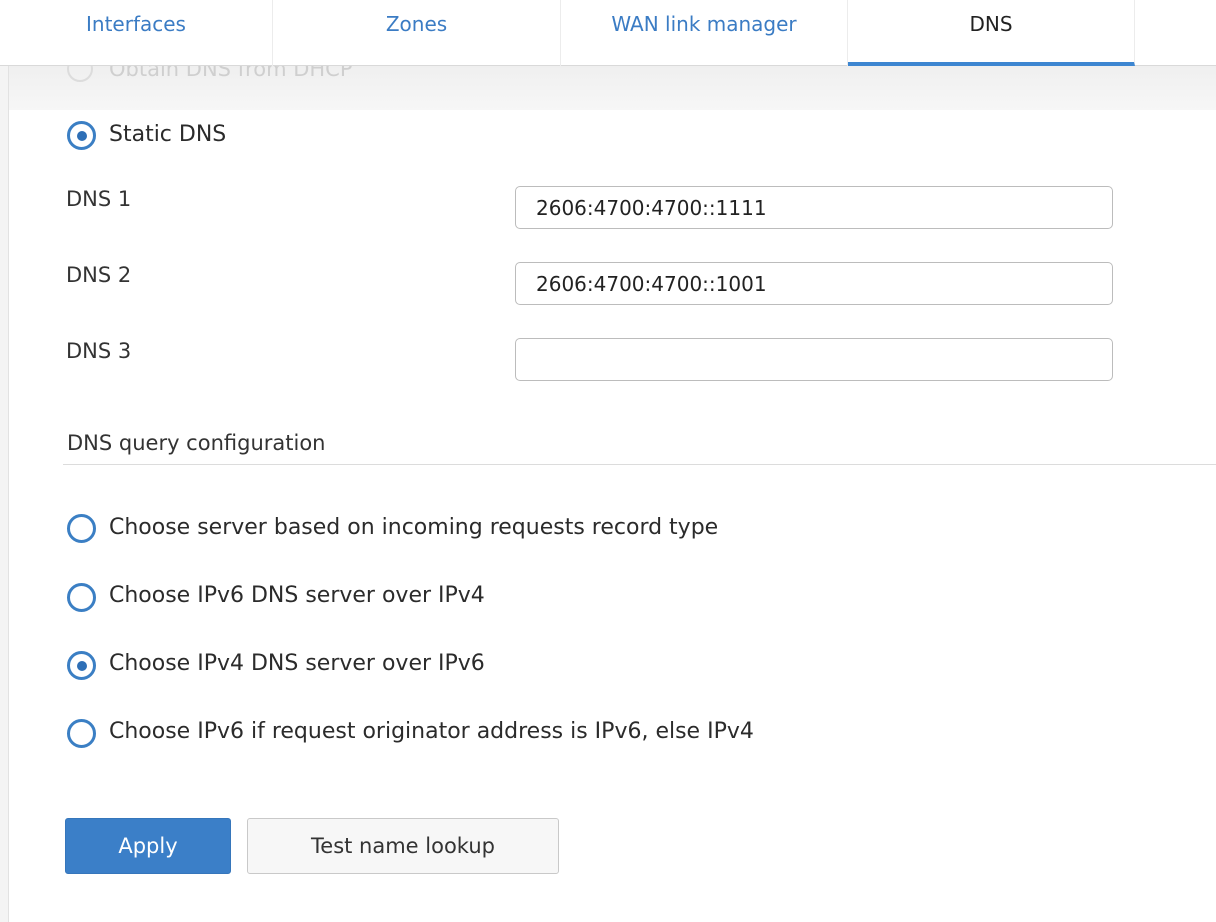 Image resolution: width=1216 pixels, height=922 pixels. Describe the element at coordinates (639, 464) in the screenshot. I see `section-divider` at that location.